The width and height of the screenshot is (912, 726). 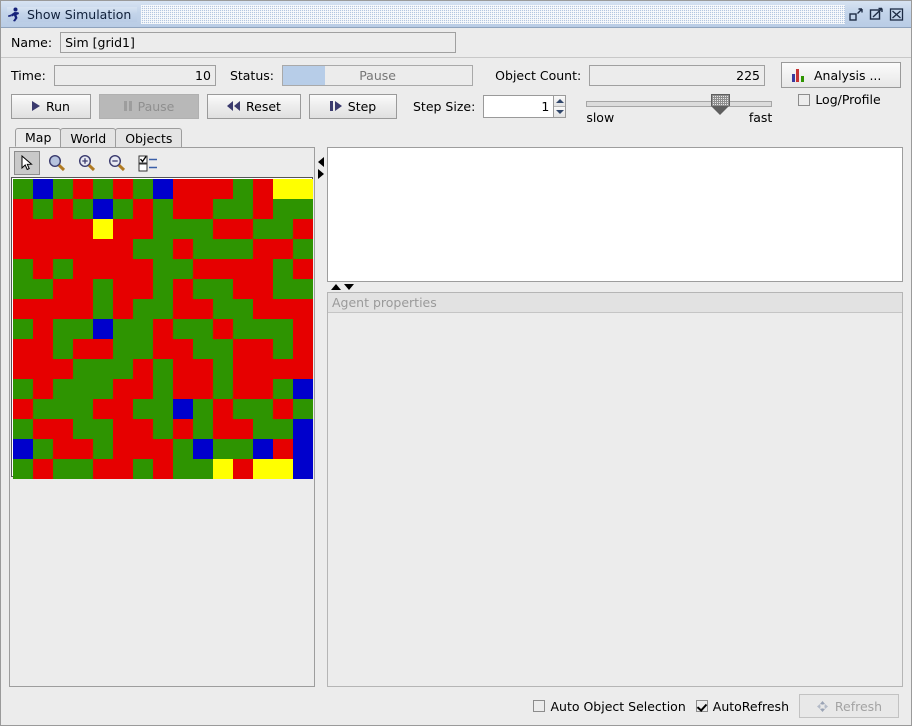 What do you see at coordinates (51, 106) in the screenshot?
I see `run-button: Run` at bounding box center [51, 106].